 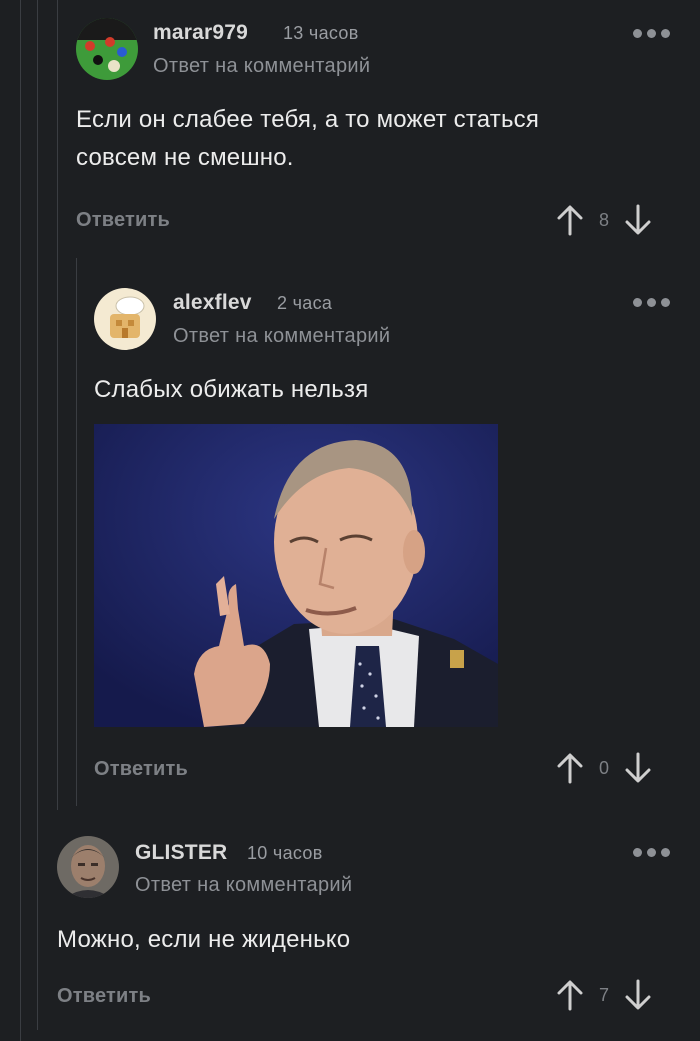 I want to click on vote-controls: 7, so click(x=604, y=995).